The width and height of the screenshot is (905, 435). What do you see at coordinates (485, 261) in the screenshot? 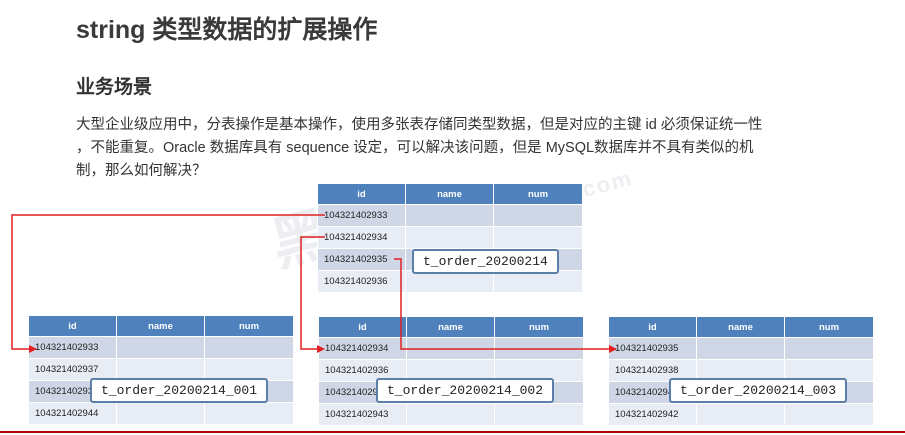
I see `table-label-main: t_order_20200214` at bounding box center [485, 261].